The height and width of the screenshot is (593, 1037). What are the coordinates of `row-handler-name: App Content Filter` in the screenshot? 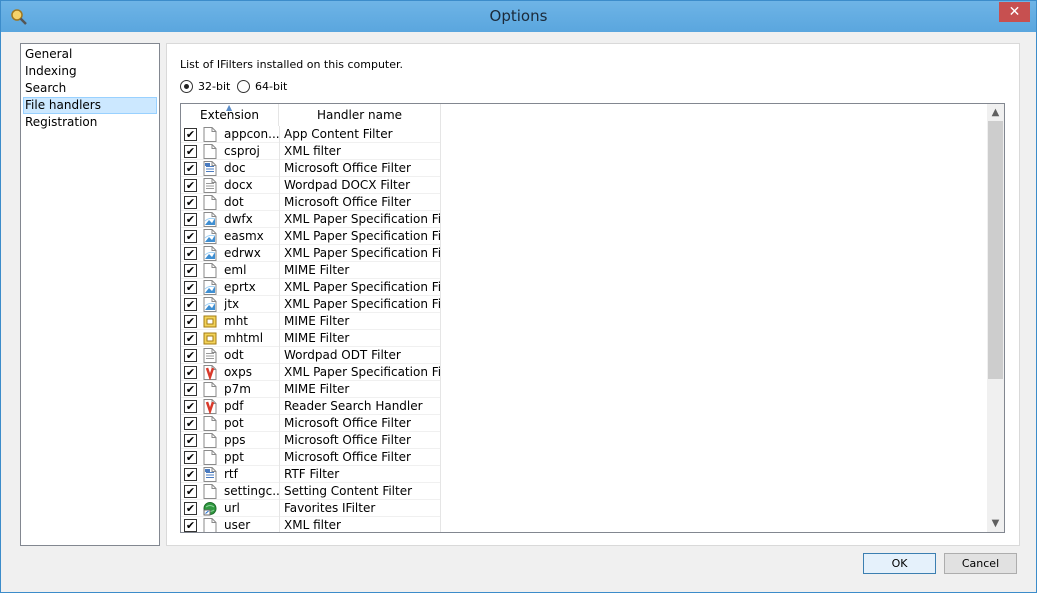 It's located at (360, 134).